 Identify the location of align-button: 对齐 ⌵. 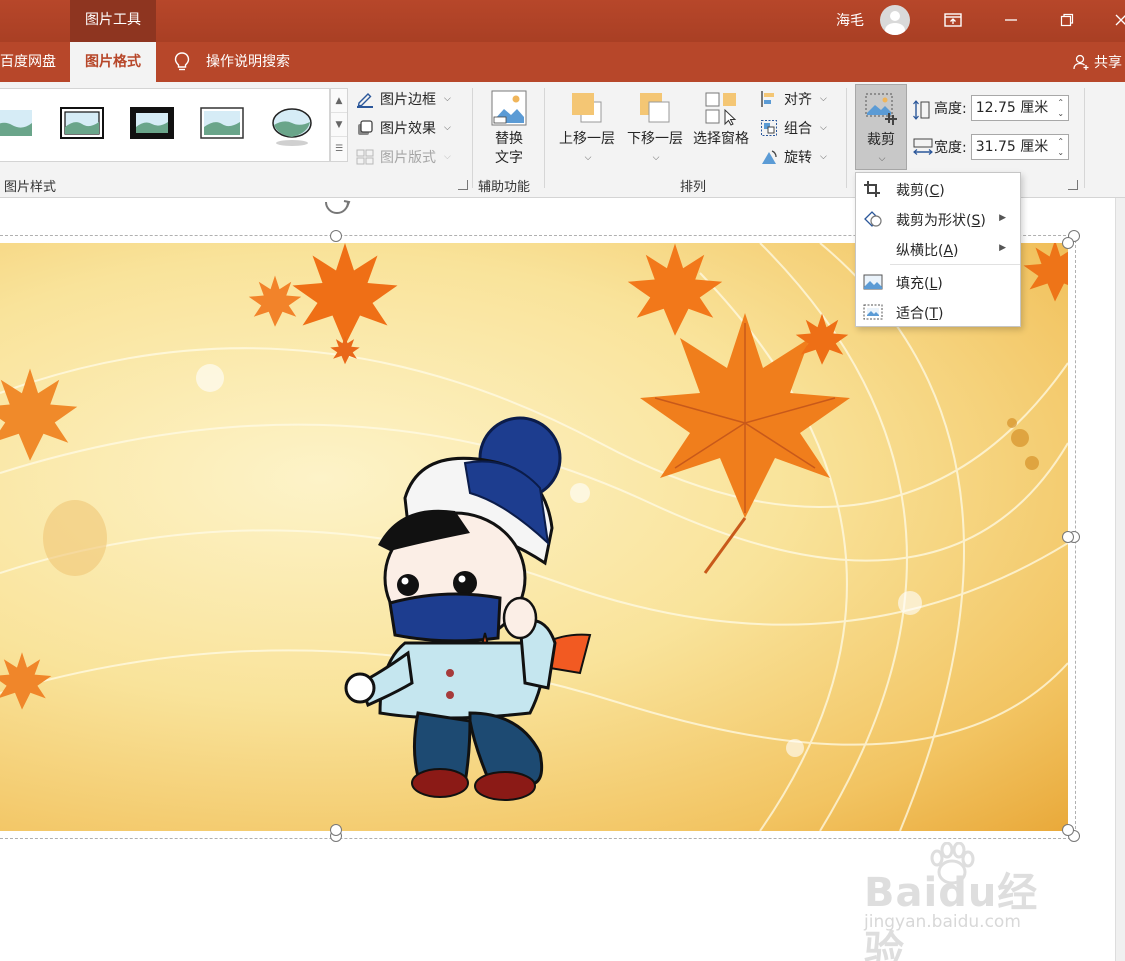
(793, 99).